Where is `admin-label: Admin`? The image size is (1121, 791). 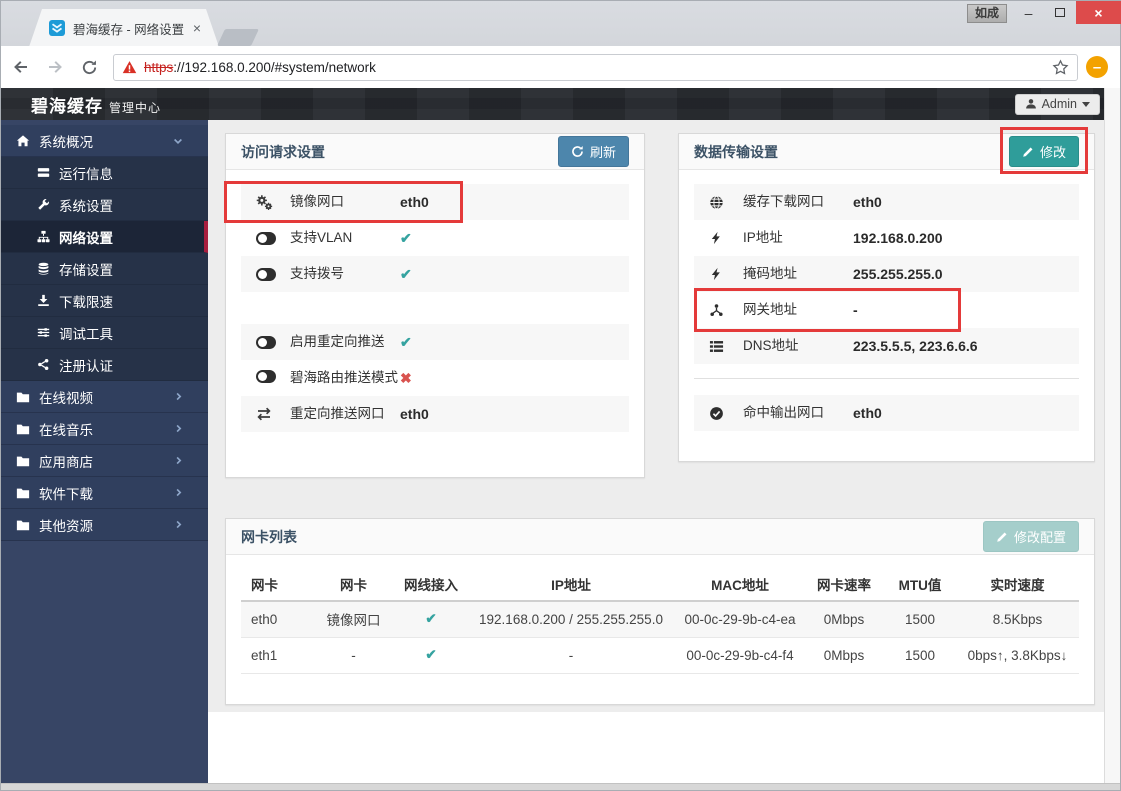 admin-label: Admin is located at coordinates (1059, 104).